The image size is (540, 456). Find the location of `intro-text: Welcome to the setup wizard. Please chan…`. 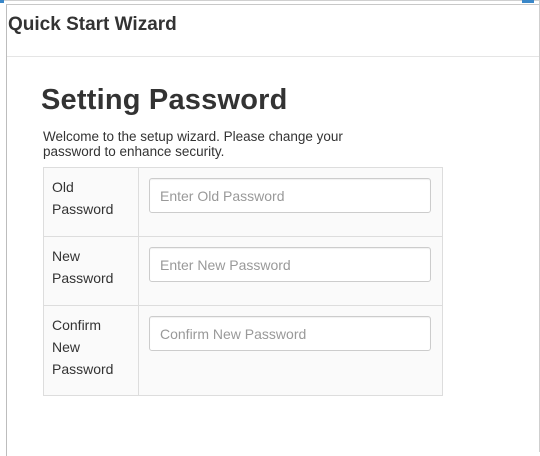

intro-text: Welcome to the setup wizard. Please chan… is located at coordinates (193, 144).